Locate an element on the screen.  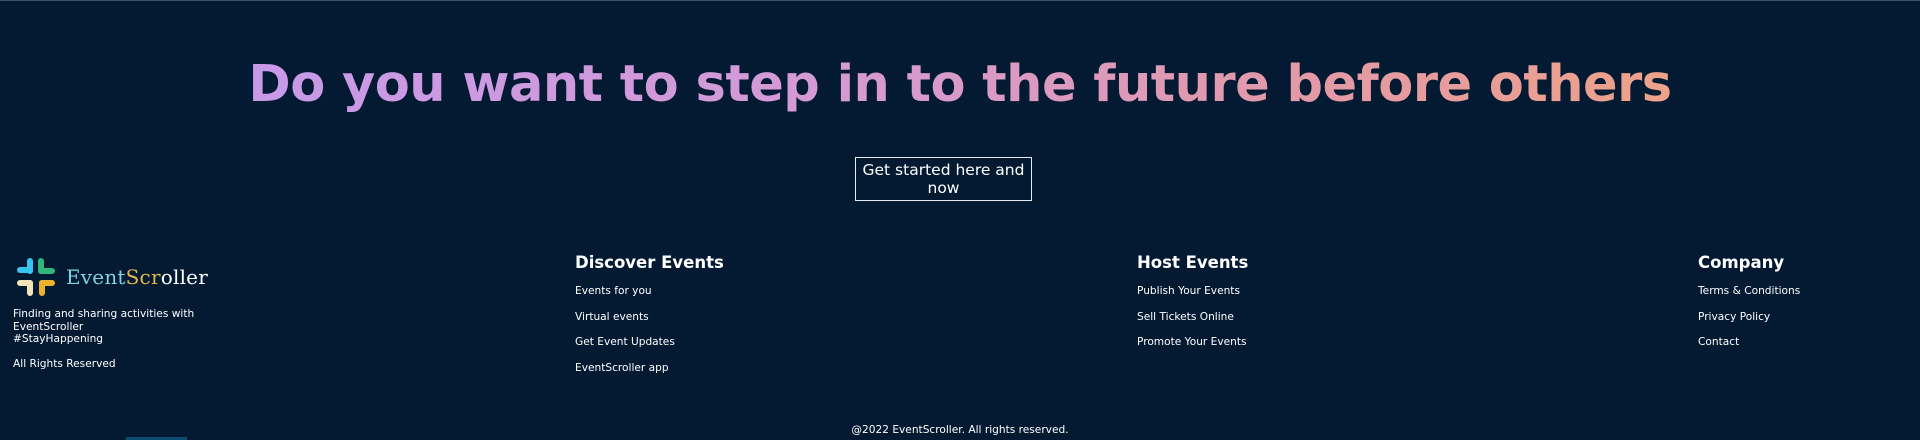
footer-link-terms: Terms & Conditions is located at coordinates (1749, 291).